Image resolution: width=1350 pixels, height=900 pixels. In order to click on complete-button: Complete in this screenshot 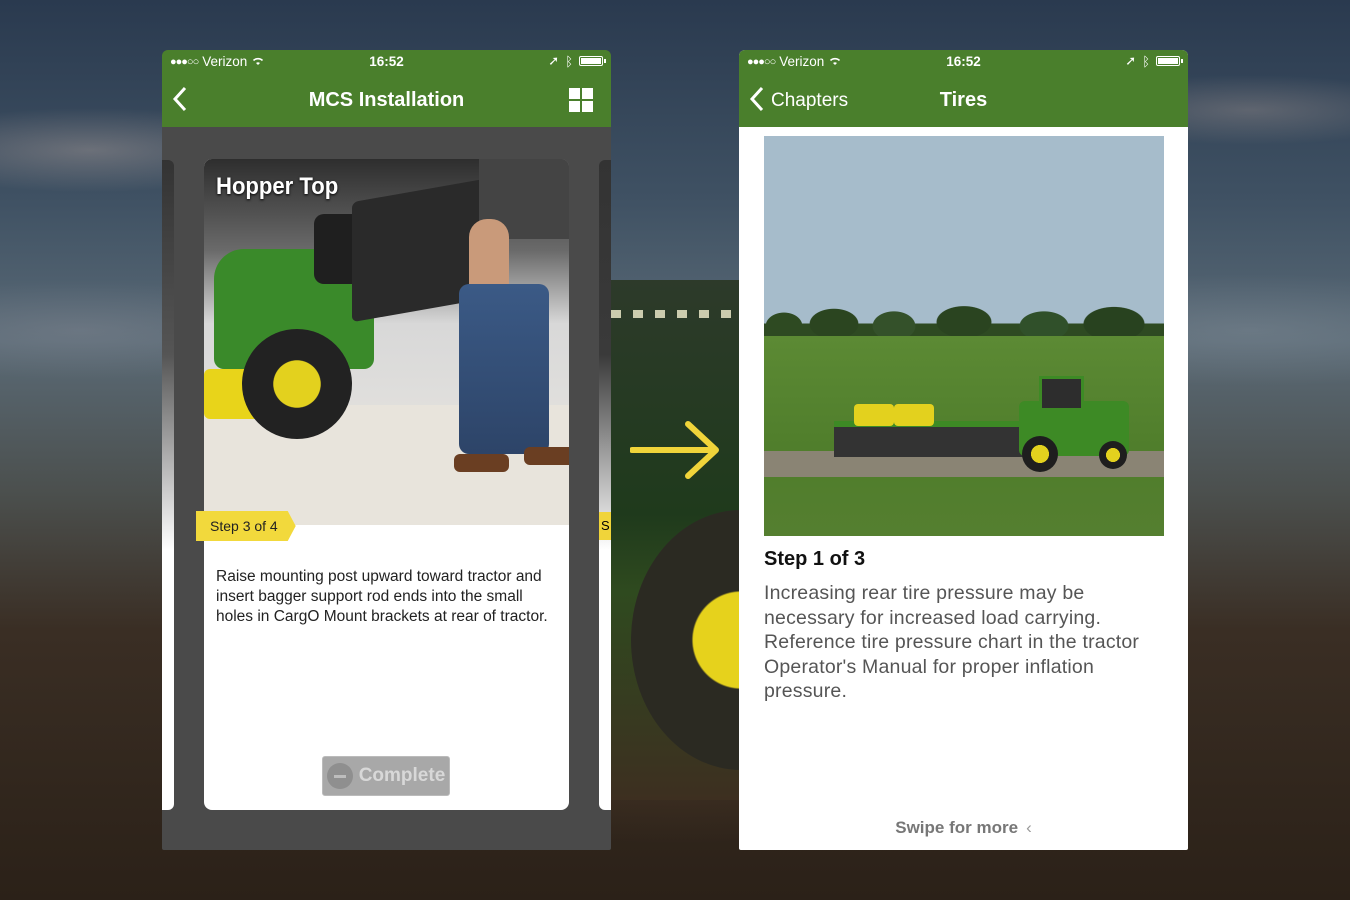, I will do `click(386, 776)`.